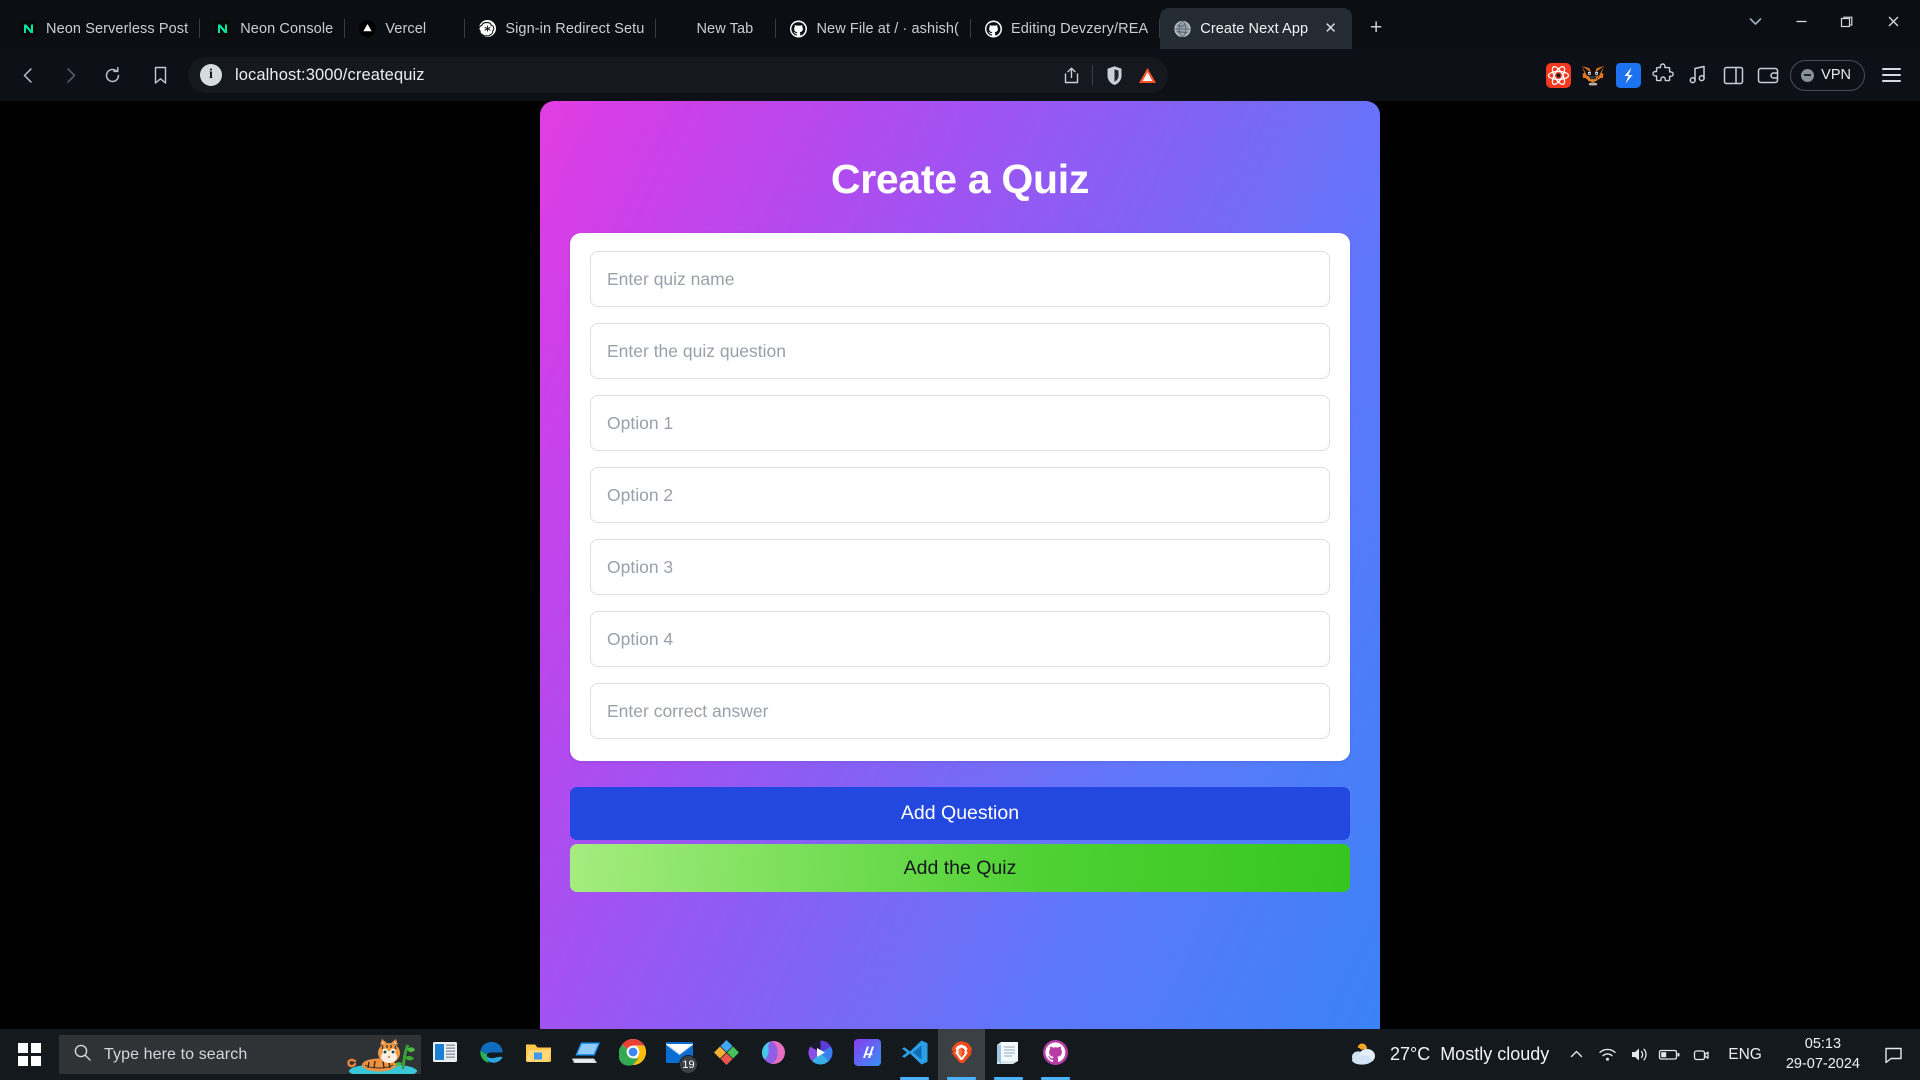 The height and width of the screenshot is (1080, 1920). I want to click on notepad-icon, so click(1008, 1055).